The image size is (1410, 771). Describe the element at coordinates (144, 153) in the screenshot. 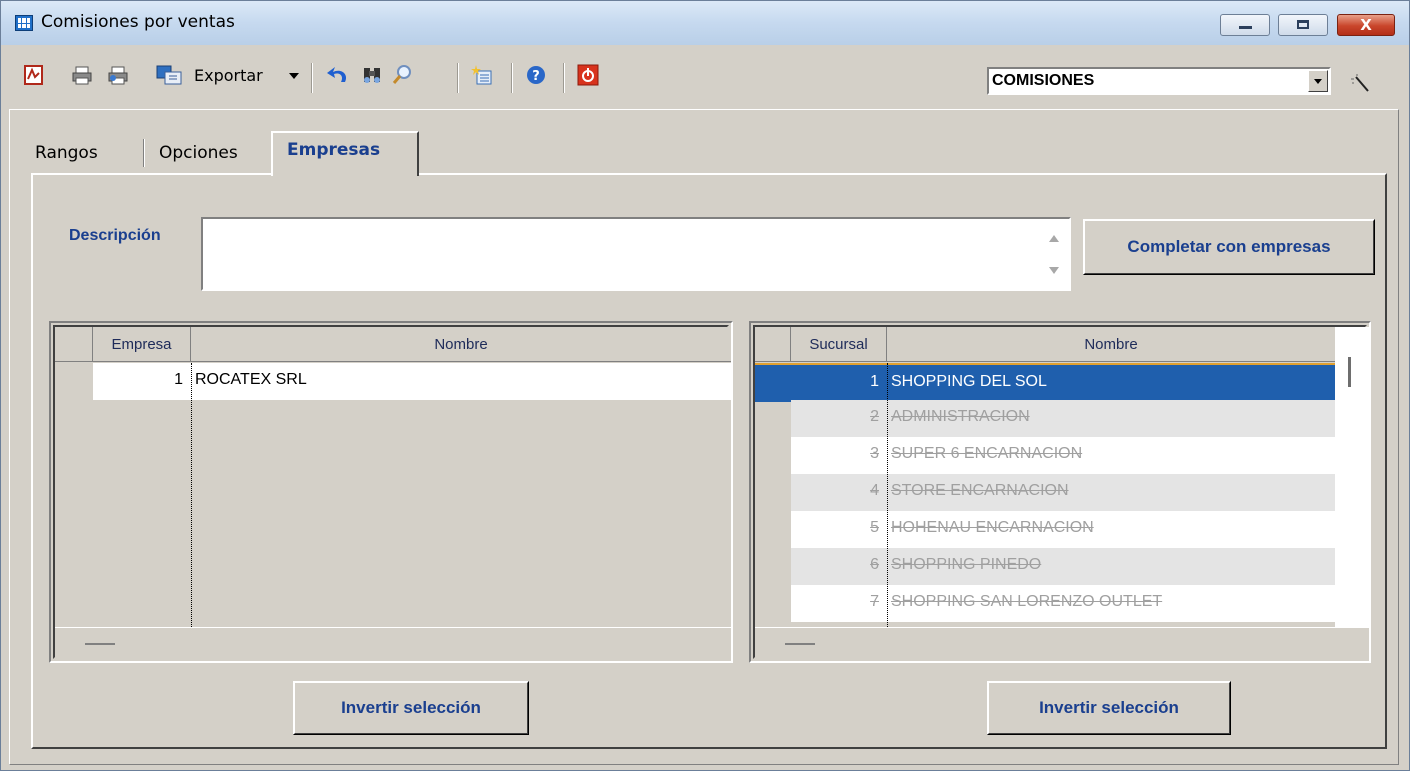

I see `tab-separator` at that location.